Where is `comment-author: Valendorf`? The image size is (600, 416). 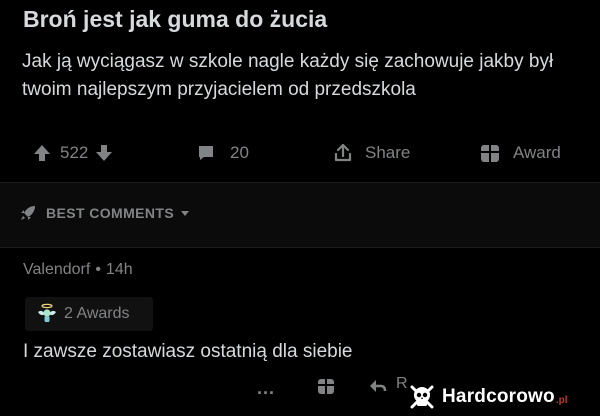
comment-author: Valendorf is located at coordinates (56, 269).